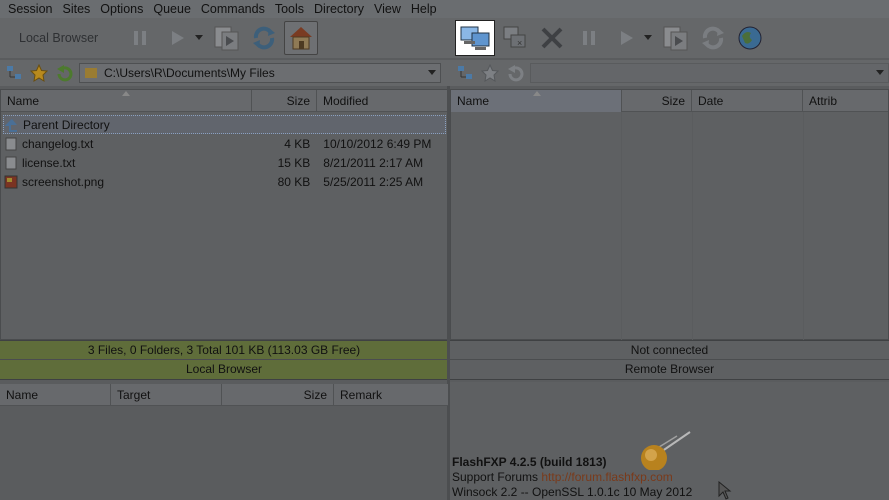  I want to click on home-button, so click(301, 38).